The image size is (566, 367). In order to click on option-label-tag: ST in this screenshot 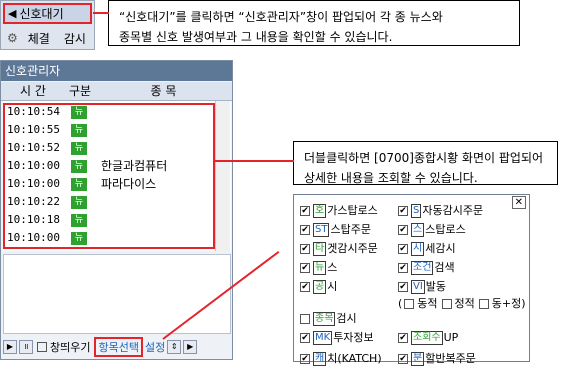, I will do `click(321, 230)`.